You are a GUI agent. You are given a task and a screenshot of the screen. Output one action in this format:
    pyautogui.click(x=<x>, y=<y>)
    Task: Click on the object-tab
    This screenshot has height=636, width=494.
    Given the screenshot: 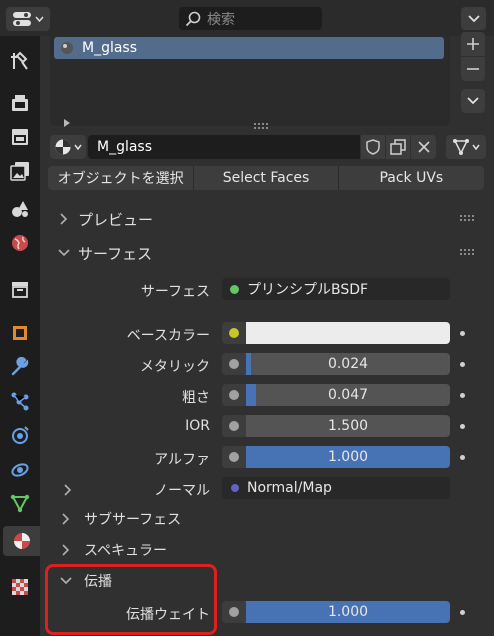 What is the action you would take?
    pyautogui.click(x=20, y=333)
    